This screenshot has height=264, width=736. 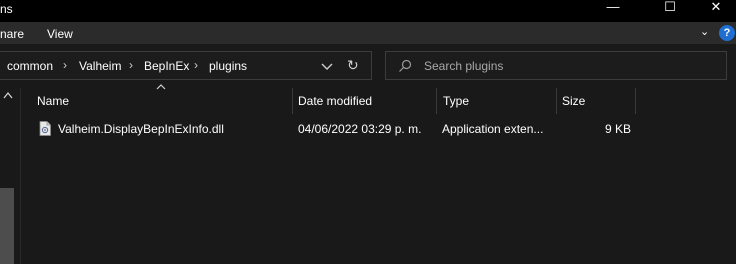 I want to click on sort-ascending-icon, so click(x=161, y=87).